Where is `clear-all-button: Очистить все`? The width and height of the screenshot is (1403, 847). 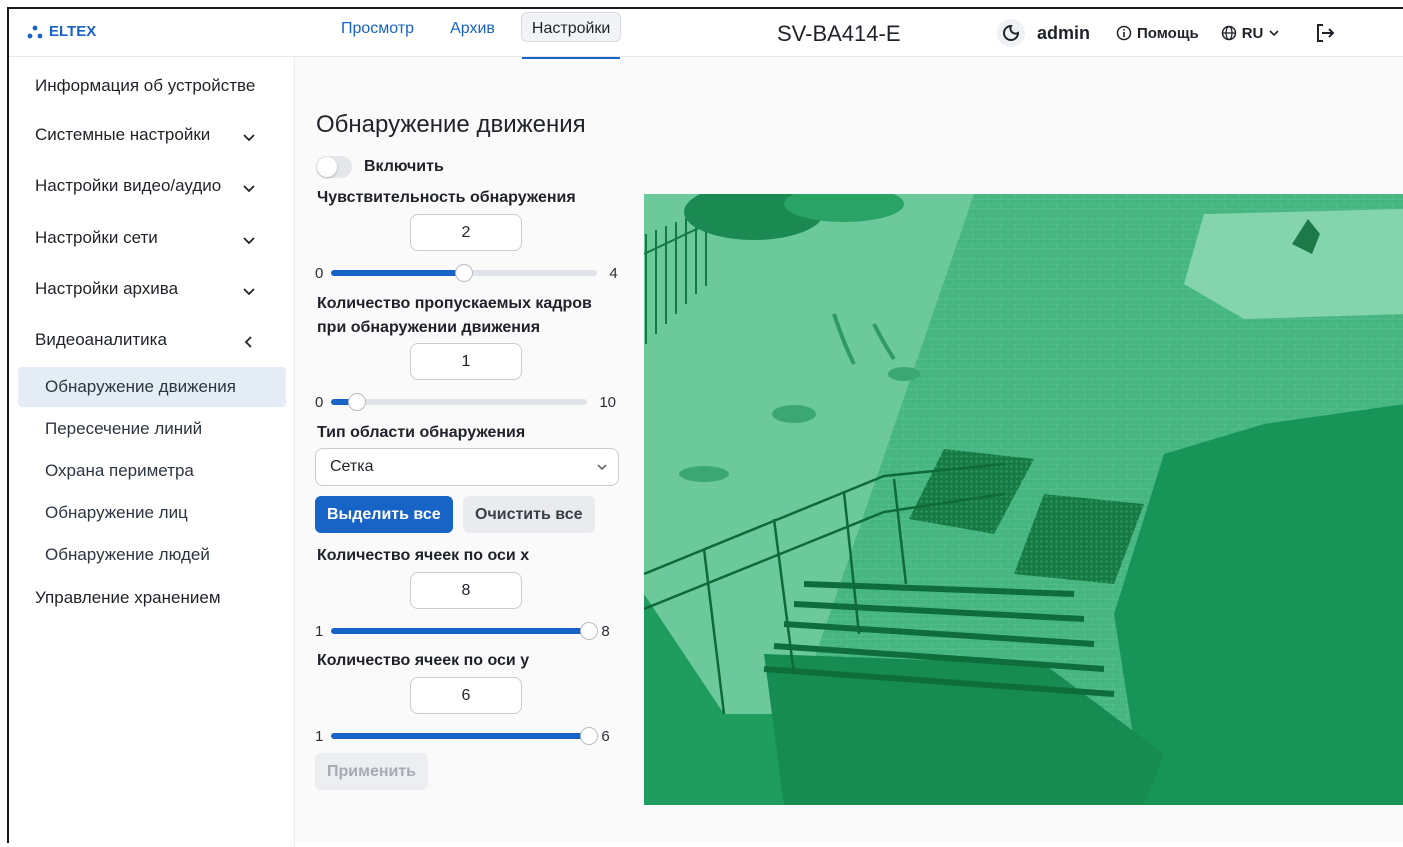
clear-all-button: Очистить все is located at coordinates (529, 514).